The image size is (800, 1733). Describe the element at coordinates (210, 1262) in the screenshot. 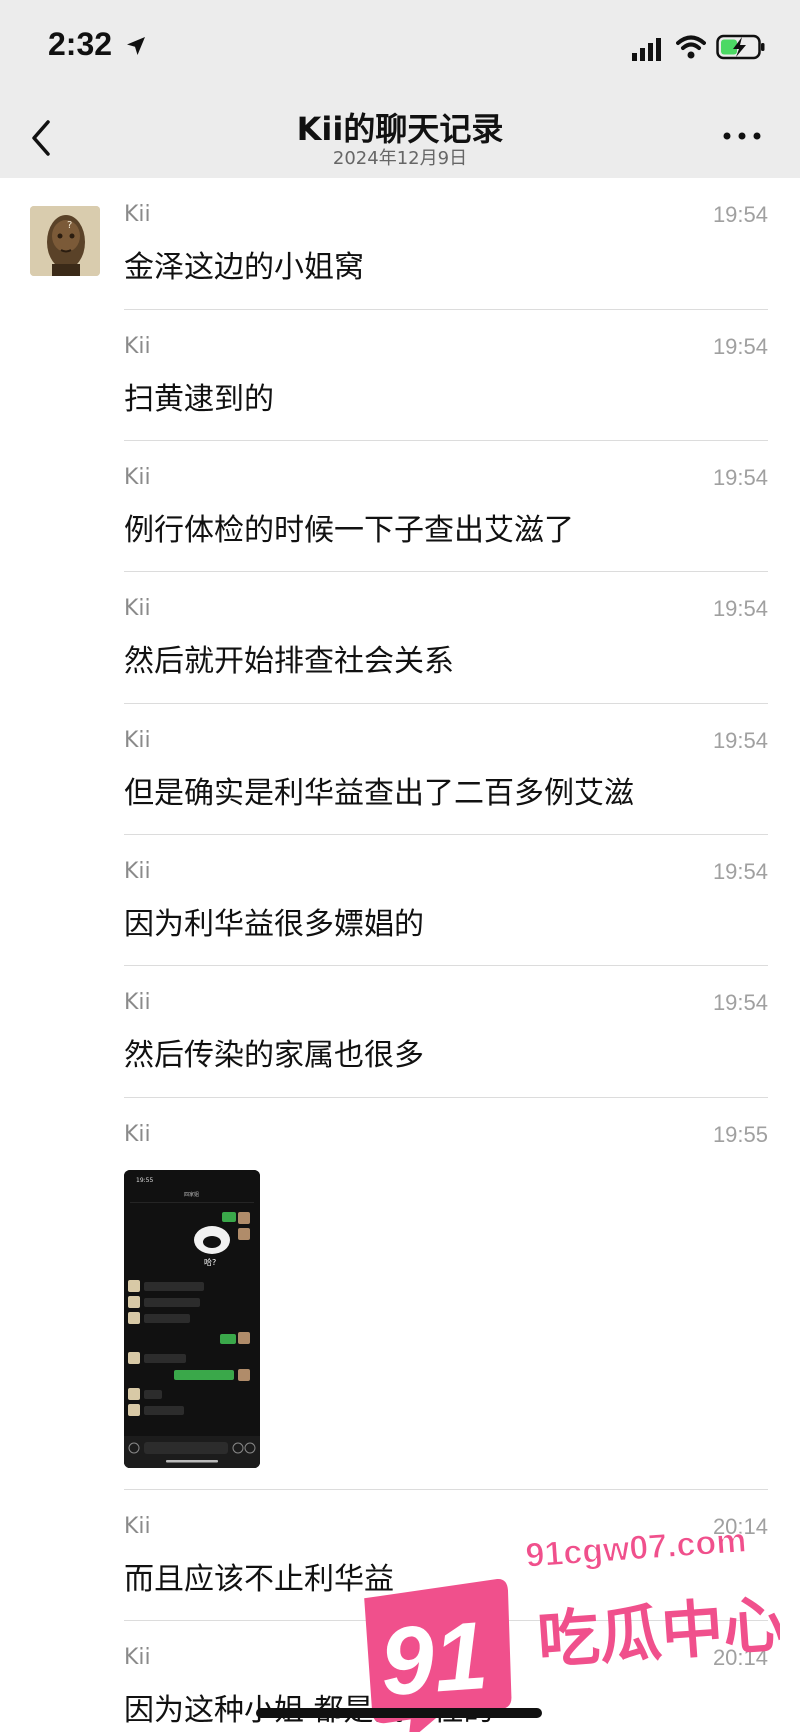

I see `thumb-emoji-caption: 哈?` at that location.